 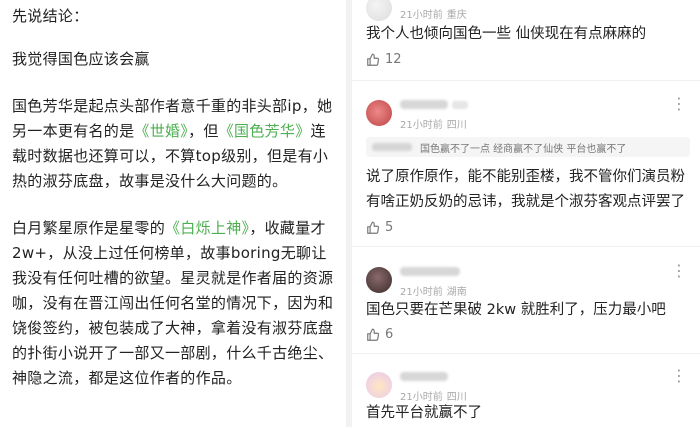 I want to click on comment-text: 首先平台就赢不了, so click(x=424, y=413).